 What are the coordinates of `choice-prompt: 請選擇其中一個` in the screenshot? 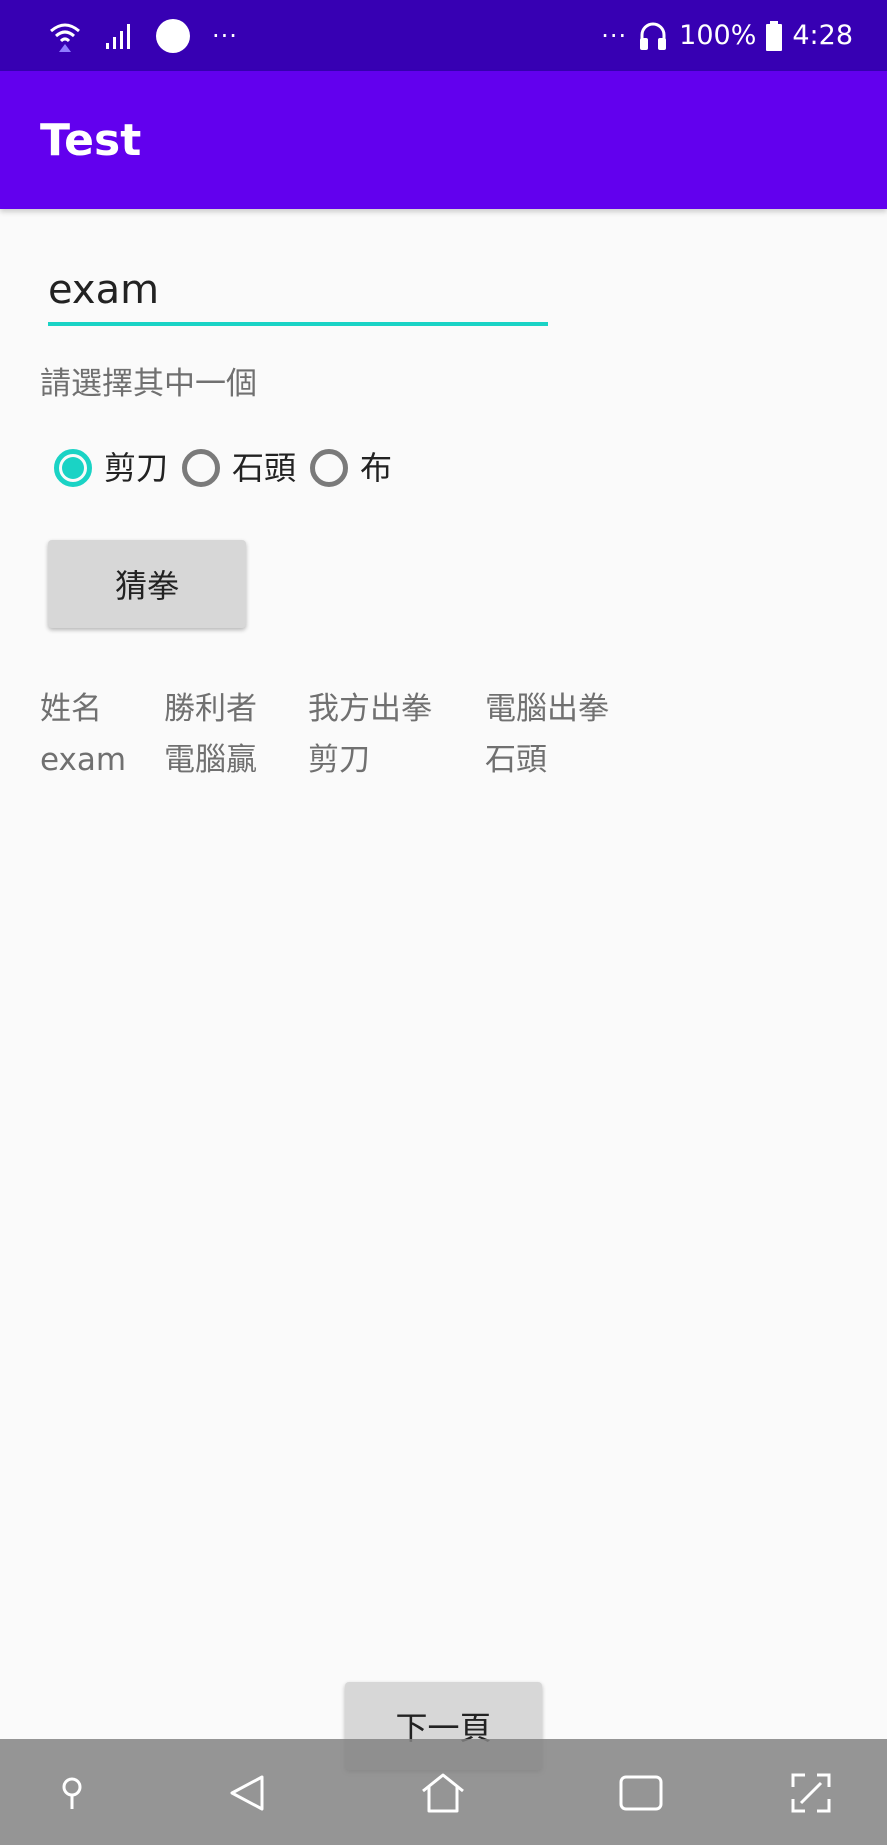 It's located at (148, 384).